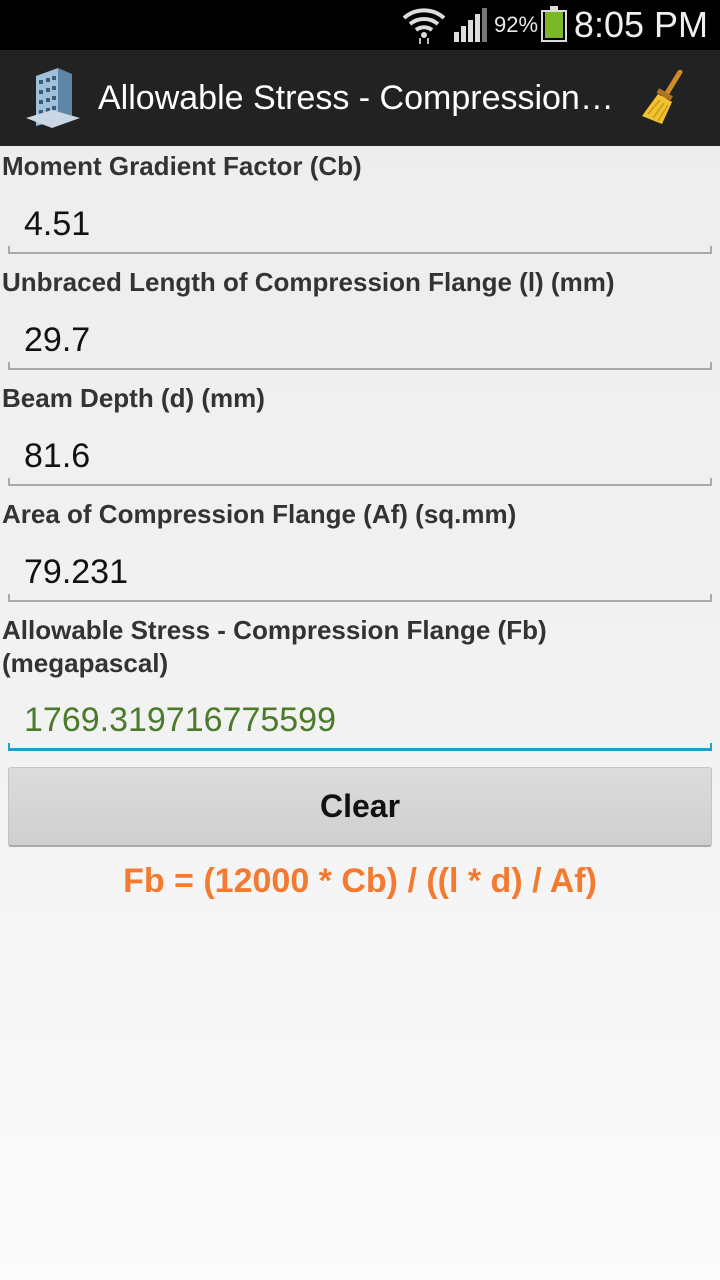 This screenshot has width=720, height=1280. Describe the element at coordinates (360, 456) in the screenshot. I see `beam-depth-input` at that location.